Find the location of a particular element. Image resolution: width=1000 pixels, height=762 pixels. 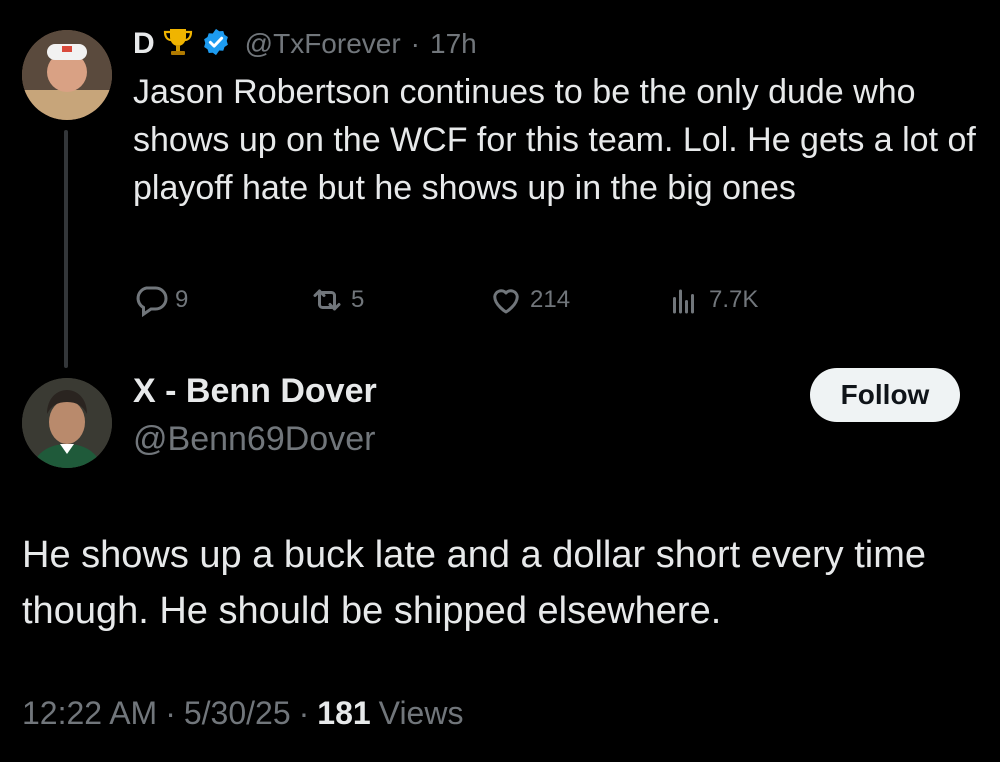

reply-handle: @Benn69Dover is located at coordinates (254, 439).